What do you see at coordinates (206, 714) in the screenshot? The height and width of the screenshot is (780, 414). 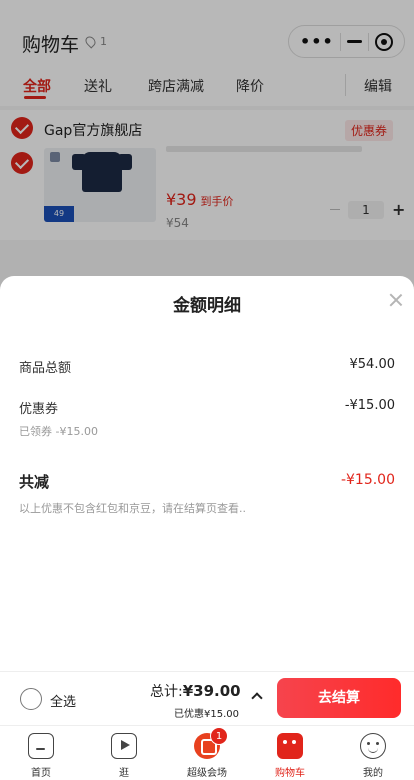 I see `saved-amount: 已优惠¥15.00` at bounding box center [206, 714].